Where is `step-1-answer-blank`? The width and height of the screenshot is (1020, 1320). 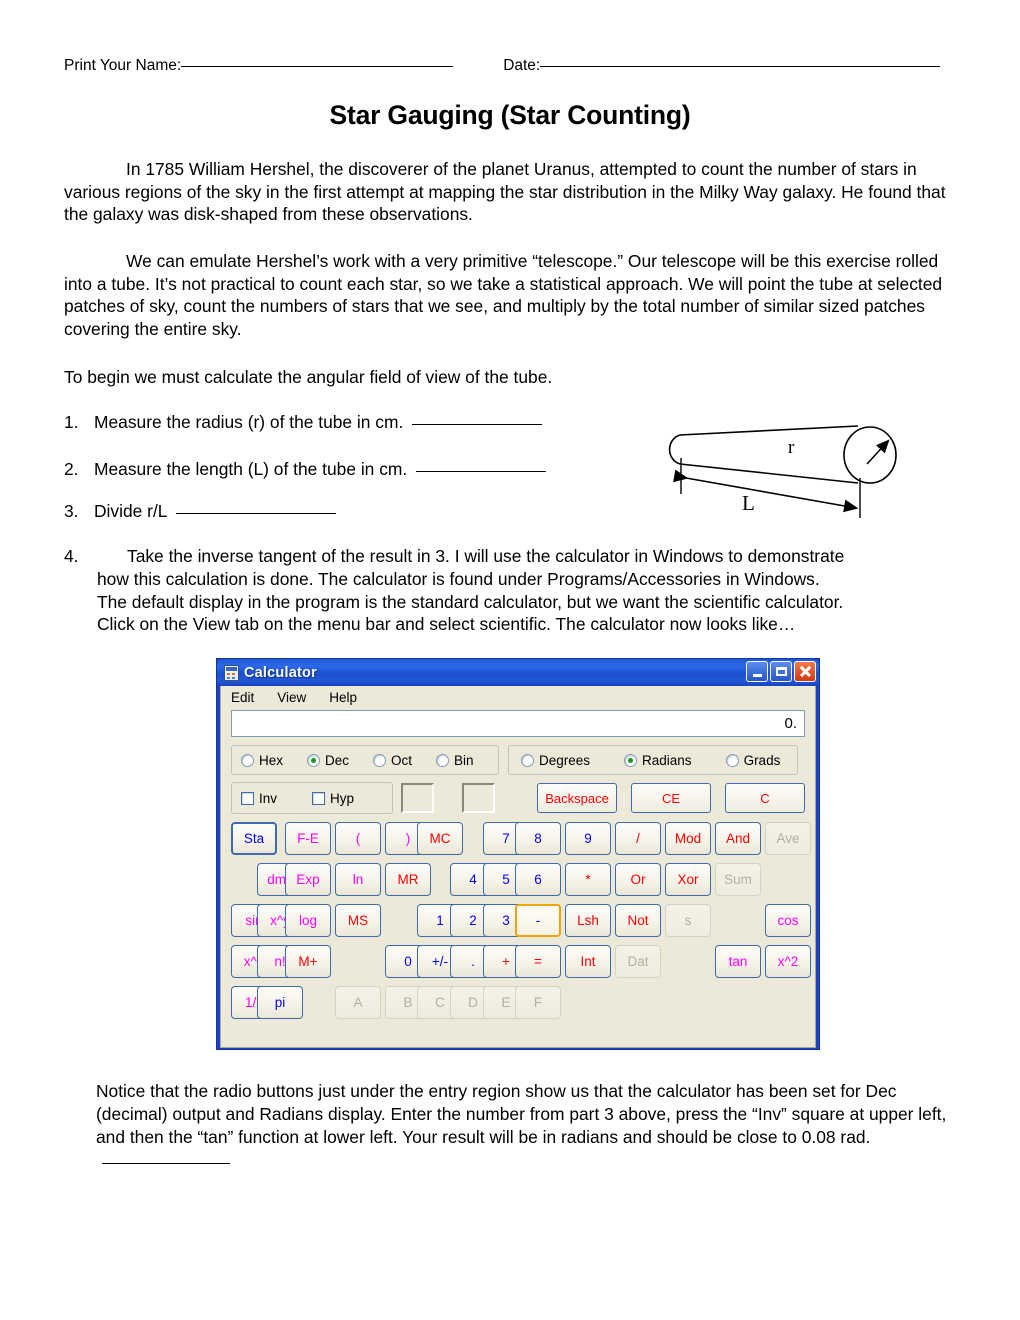
step-1-answer-blank is located at coordinates (477, 424).